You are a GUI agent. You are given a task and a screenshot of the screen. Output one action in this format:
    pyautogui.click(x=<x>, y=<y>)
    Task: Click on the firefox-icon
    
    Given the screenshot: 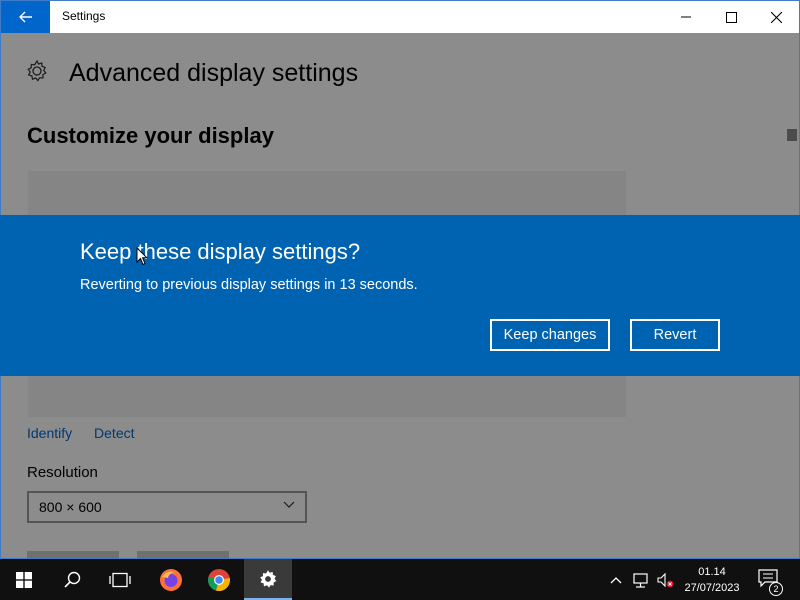 What is the action you would take?
    pyautogui.click(x=171, y=579)
    